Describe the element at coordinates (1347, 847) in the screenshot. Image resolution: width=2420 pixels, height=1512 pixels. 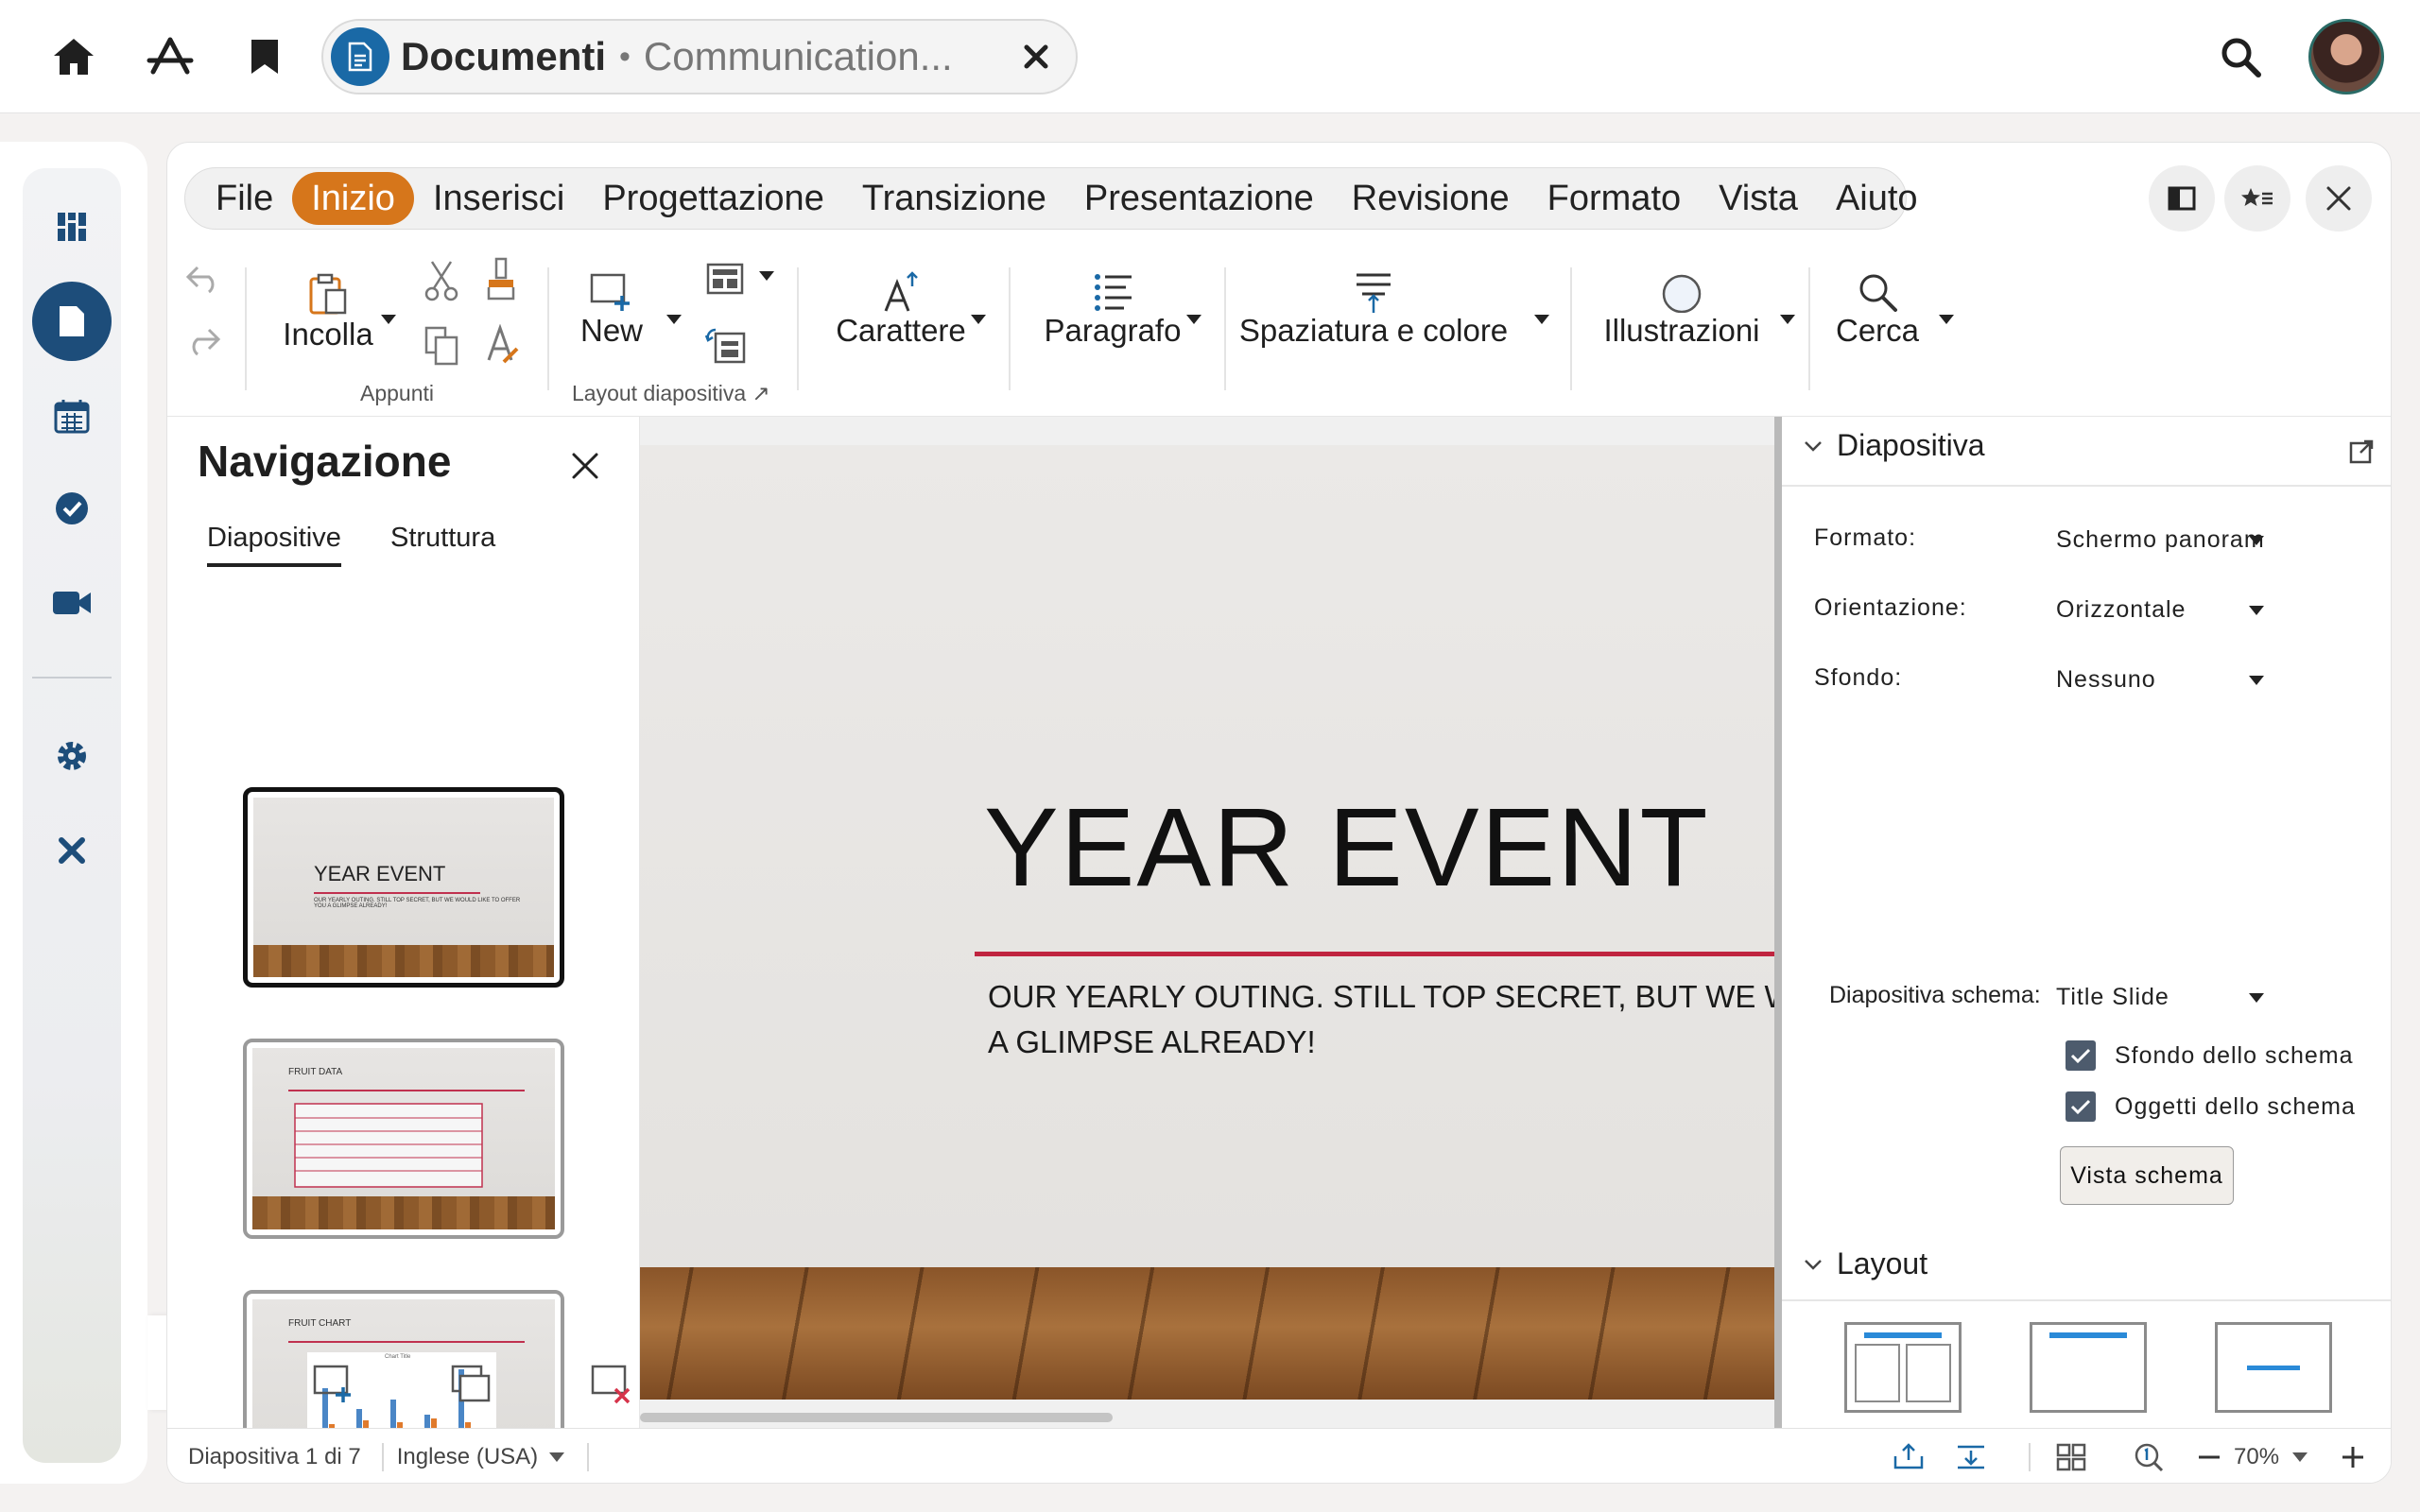
I see `slide-title: YEAR EVENT` at that location.